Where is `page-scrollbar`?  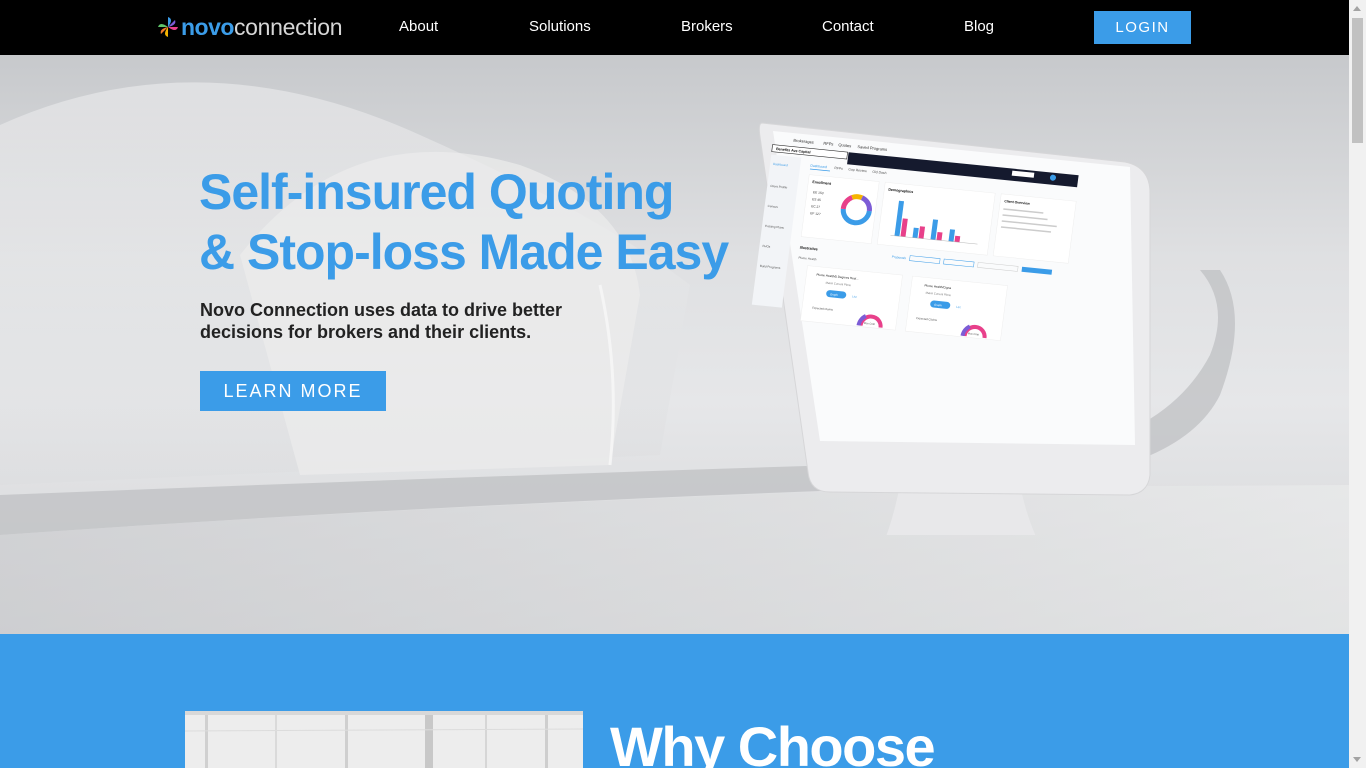 page-scrollbar is located at coordinates (1357, 384).